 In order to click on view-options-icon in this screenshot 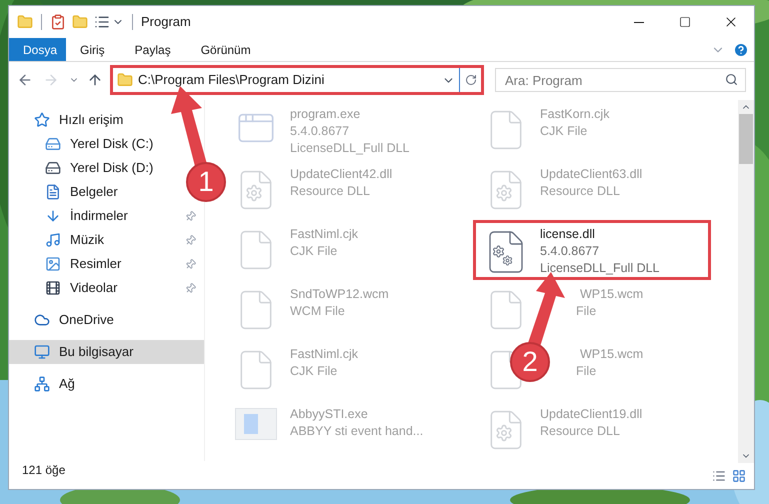, I will do `click(102, 22)`.